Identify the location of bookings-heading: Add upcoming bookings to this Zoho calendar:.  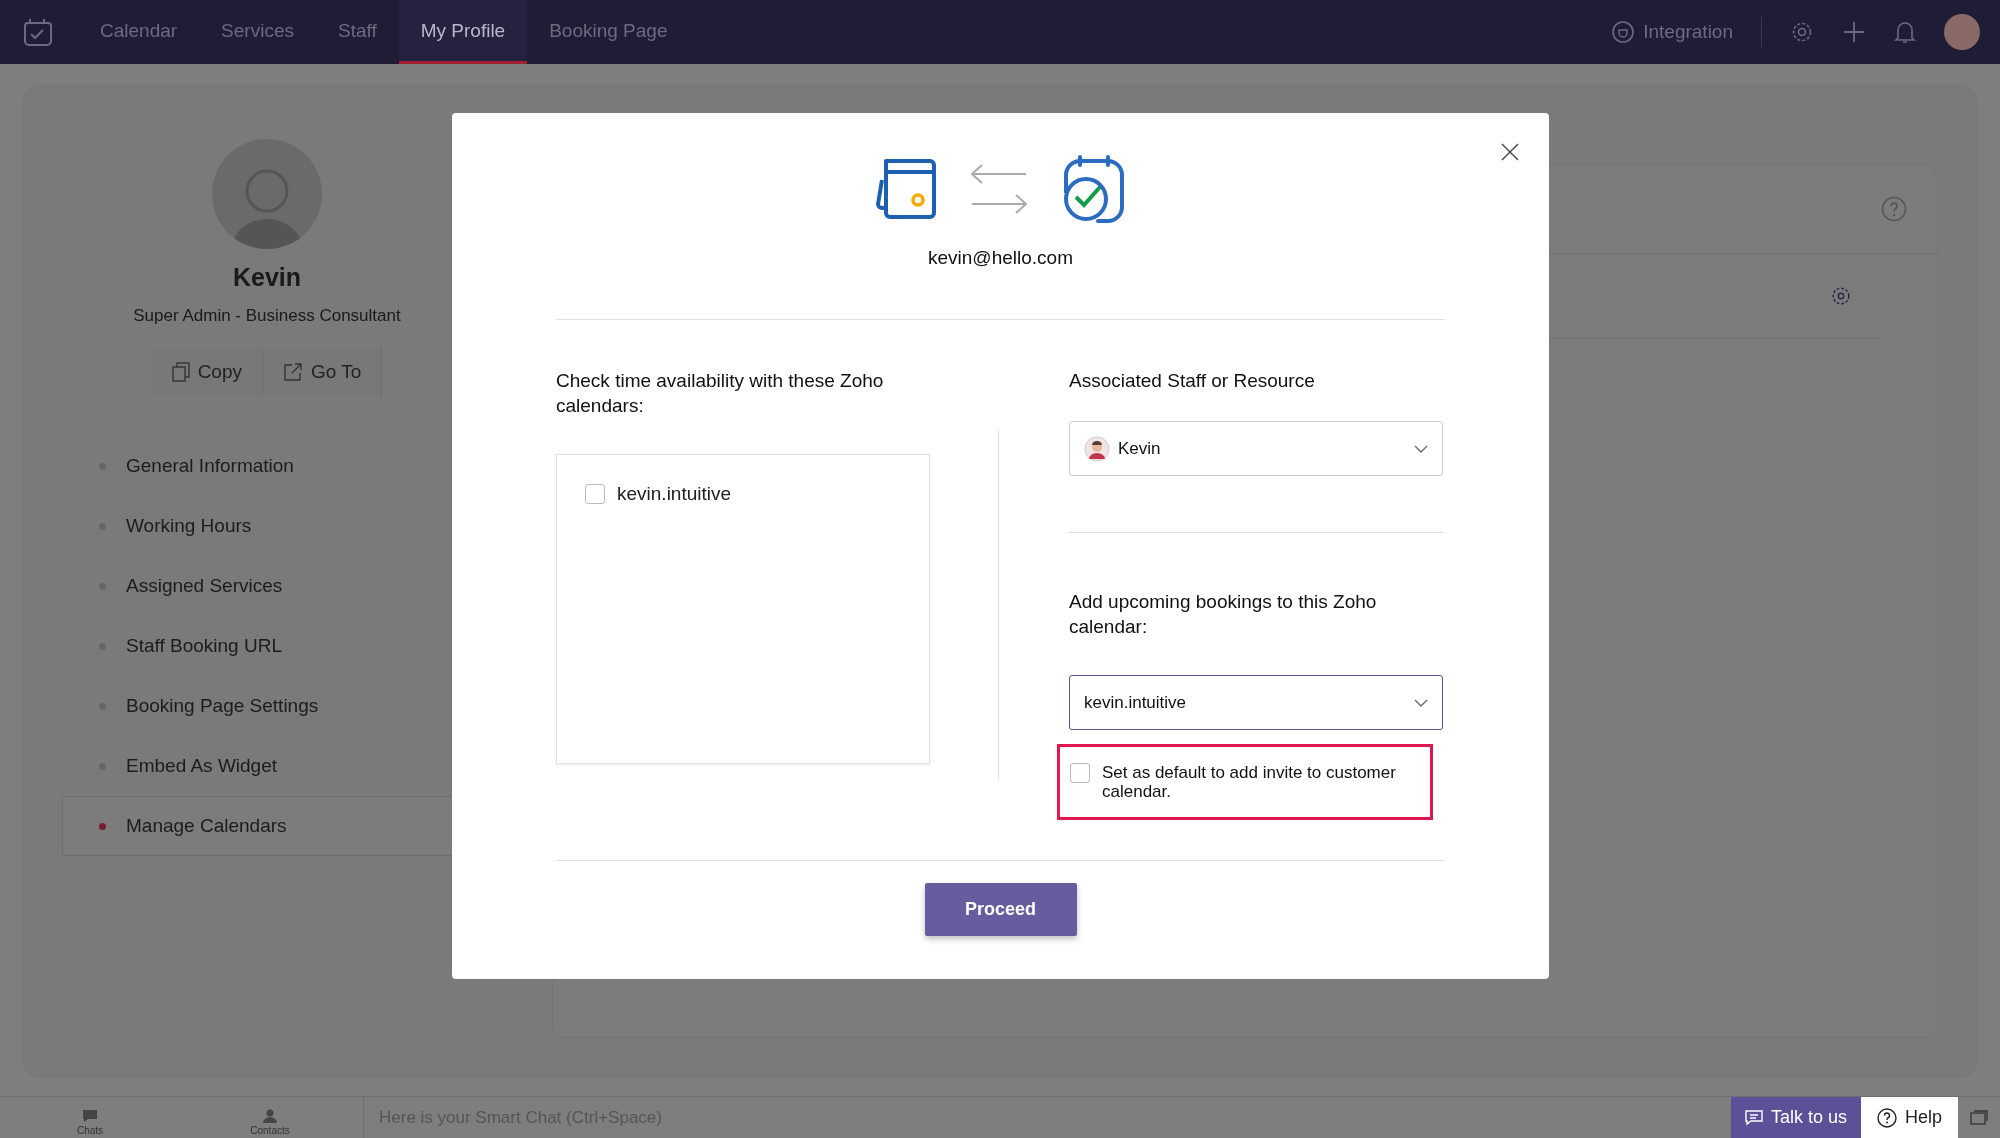
(1223, 614).